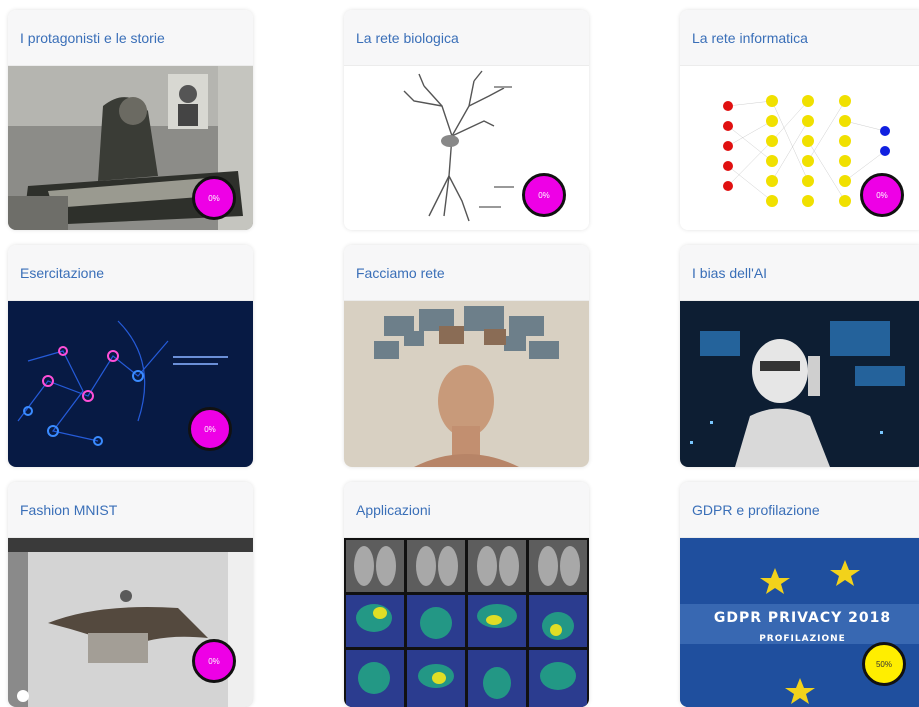 Image resolution: width=919 pixels, height=707 pixels. Describe the element at coordinates (802, 618) in the screenshot. I see `gdpr-banner-line1: GDPR PRIVACY 2018` at that location.